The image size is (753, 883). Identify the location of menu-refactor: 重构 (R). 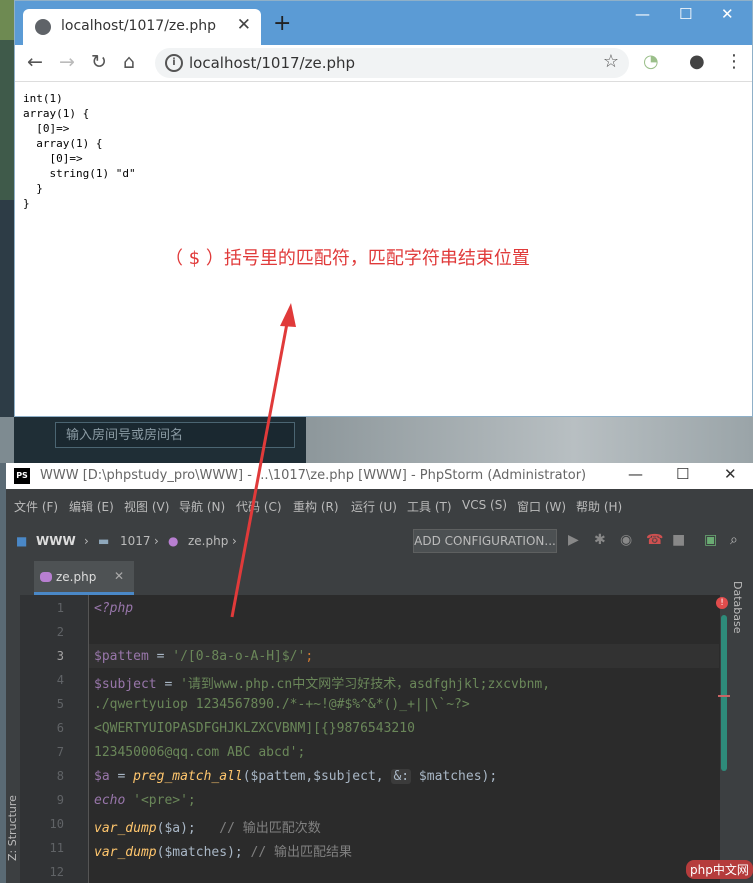
(316, 506).